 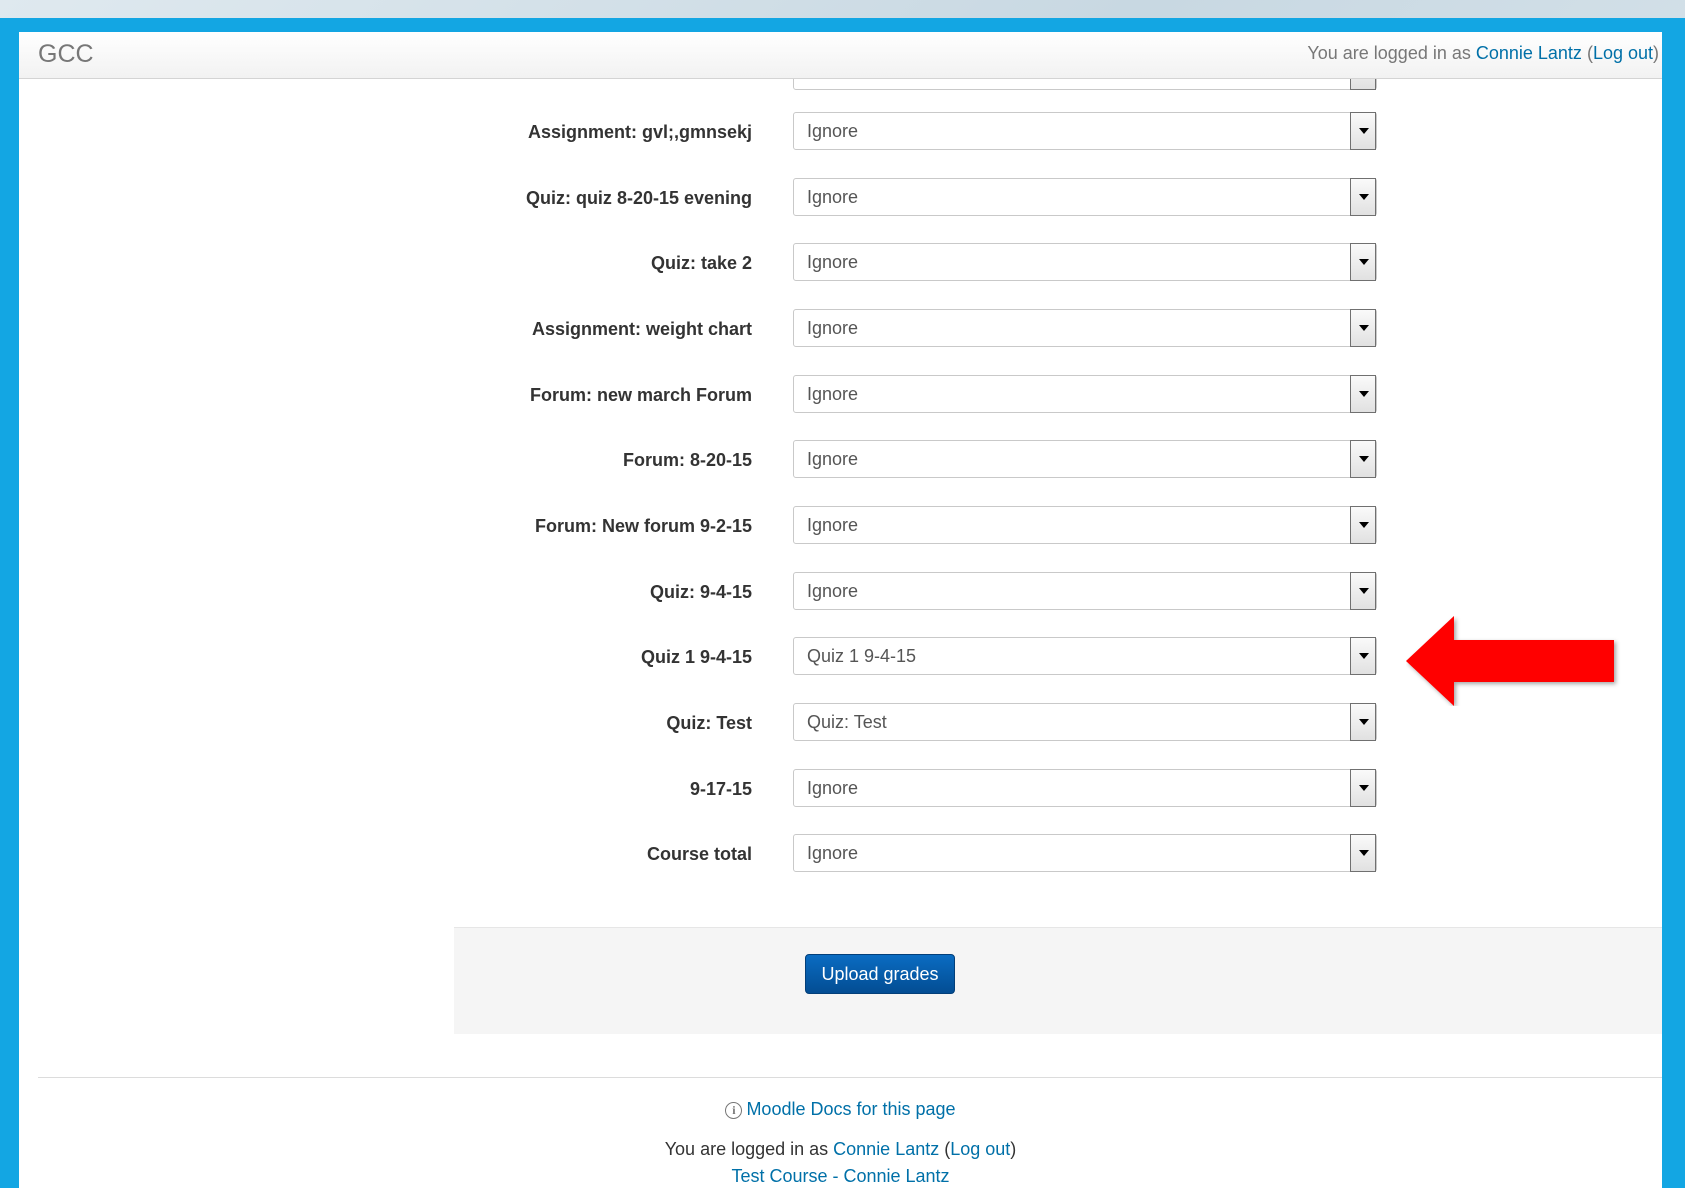 I want to click on footer-login-prefix: You are logged in as, so click(x=749, y=1149).